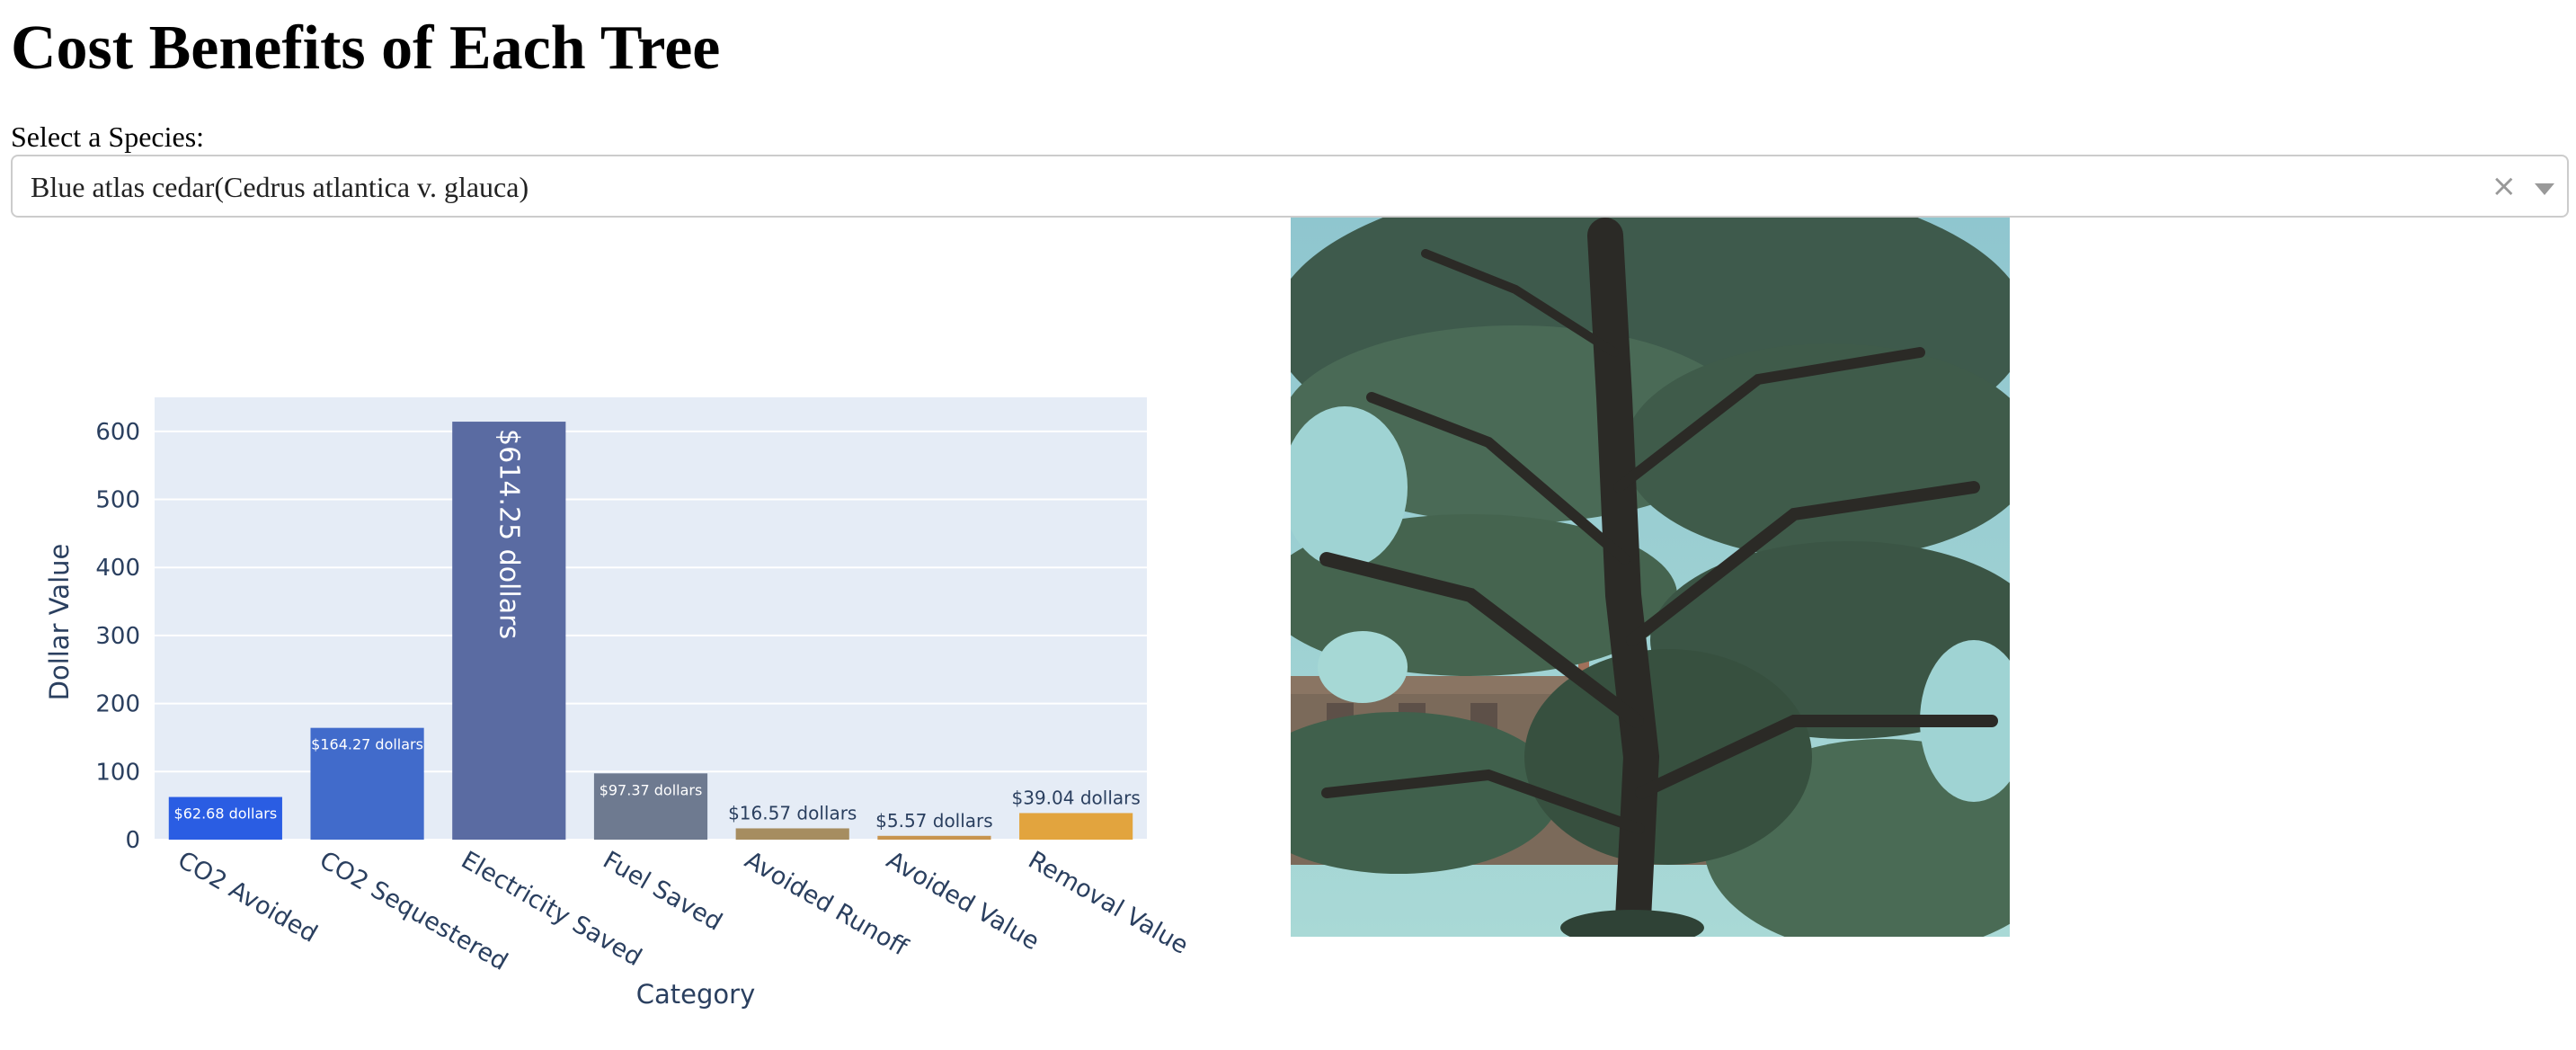 The height and width of the screenshot is (1050, 2576). What do you see at coordinates (117, 432) in the screenshot?
I see `y-tick-label: 600` at bounding box center [117, 432].